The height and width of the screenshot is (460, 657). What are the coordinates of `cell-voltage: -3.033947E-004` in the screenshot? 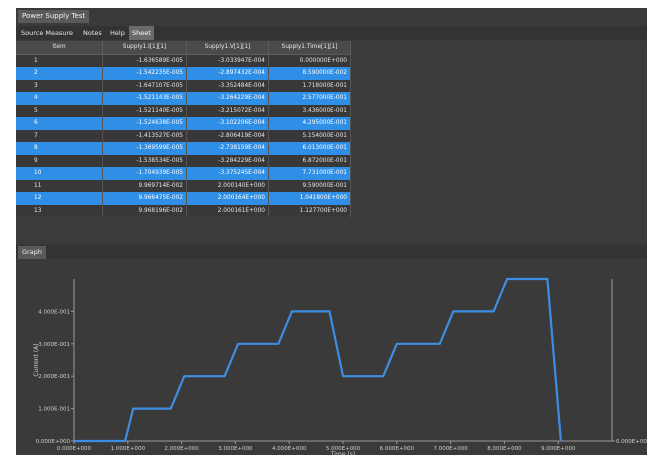 It's located at (227, 60).